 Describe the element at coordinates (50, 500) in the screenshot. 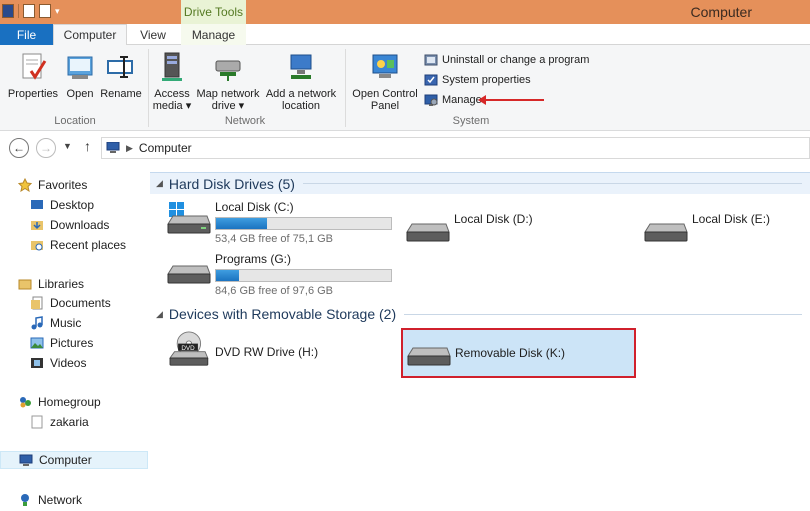

I see `nav-item-network: Network` at that location.